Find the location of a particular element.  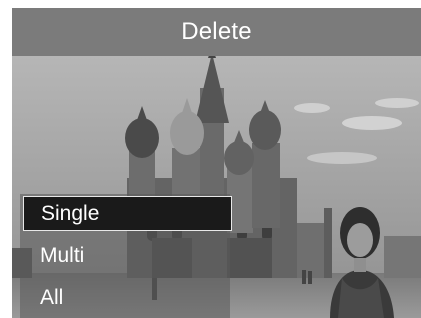

menu-item-multi: Multi is located at coordinates (127, 255).